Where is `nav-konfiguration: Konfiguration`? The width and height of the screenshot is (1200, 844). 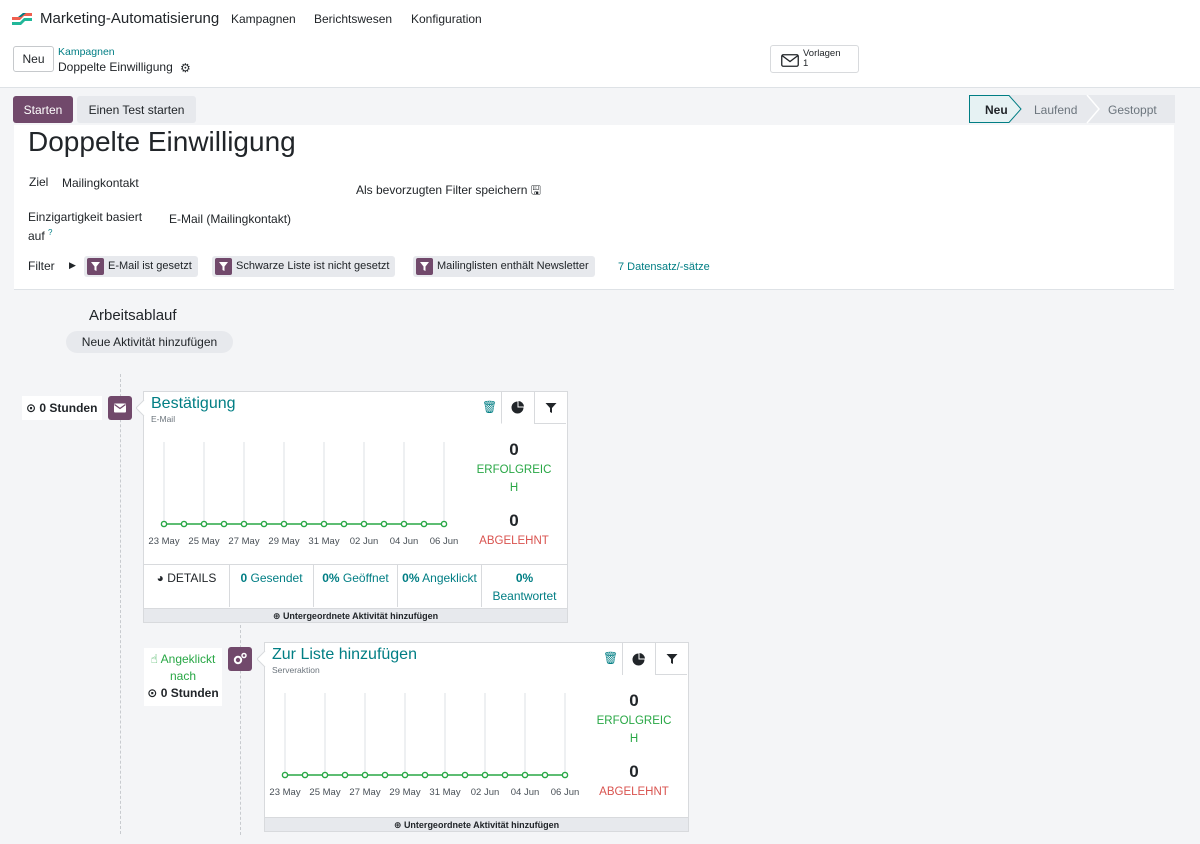
nav-konfiguration: Konfiguration is located at coordinates (446, 19).